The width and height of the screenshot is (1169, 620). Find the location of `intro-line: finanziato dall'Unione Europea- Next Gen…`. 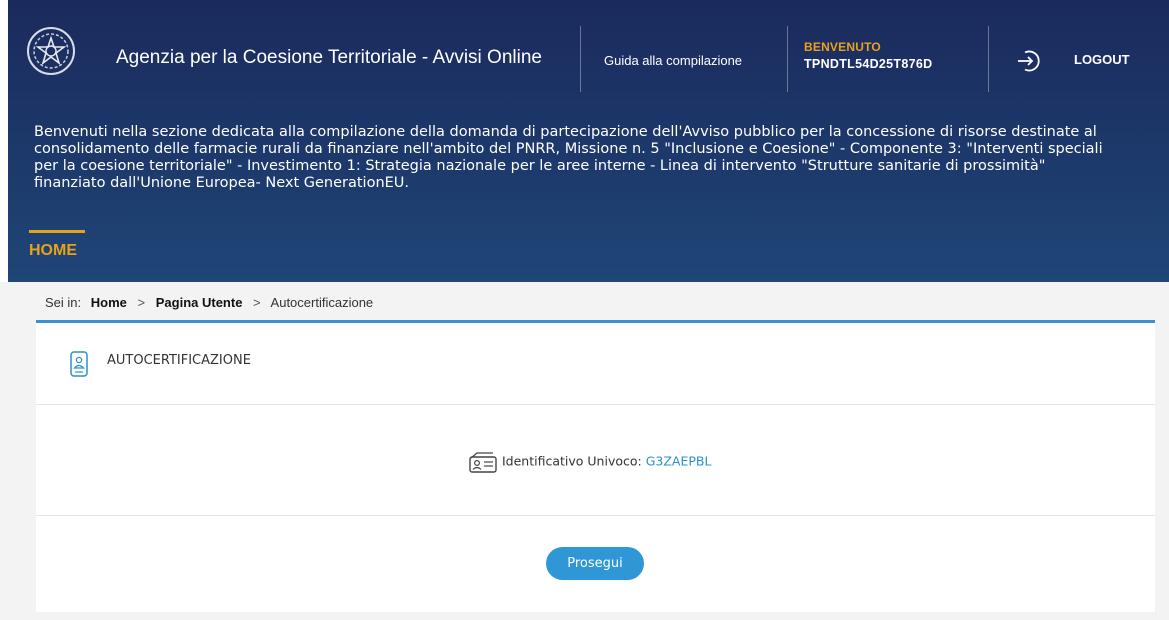

intro-line: finanziato dall'Unione Europea- Next Gen… is located at coordinates (222, 183).